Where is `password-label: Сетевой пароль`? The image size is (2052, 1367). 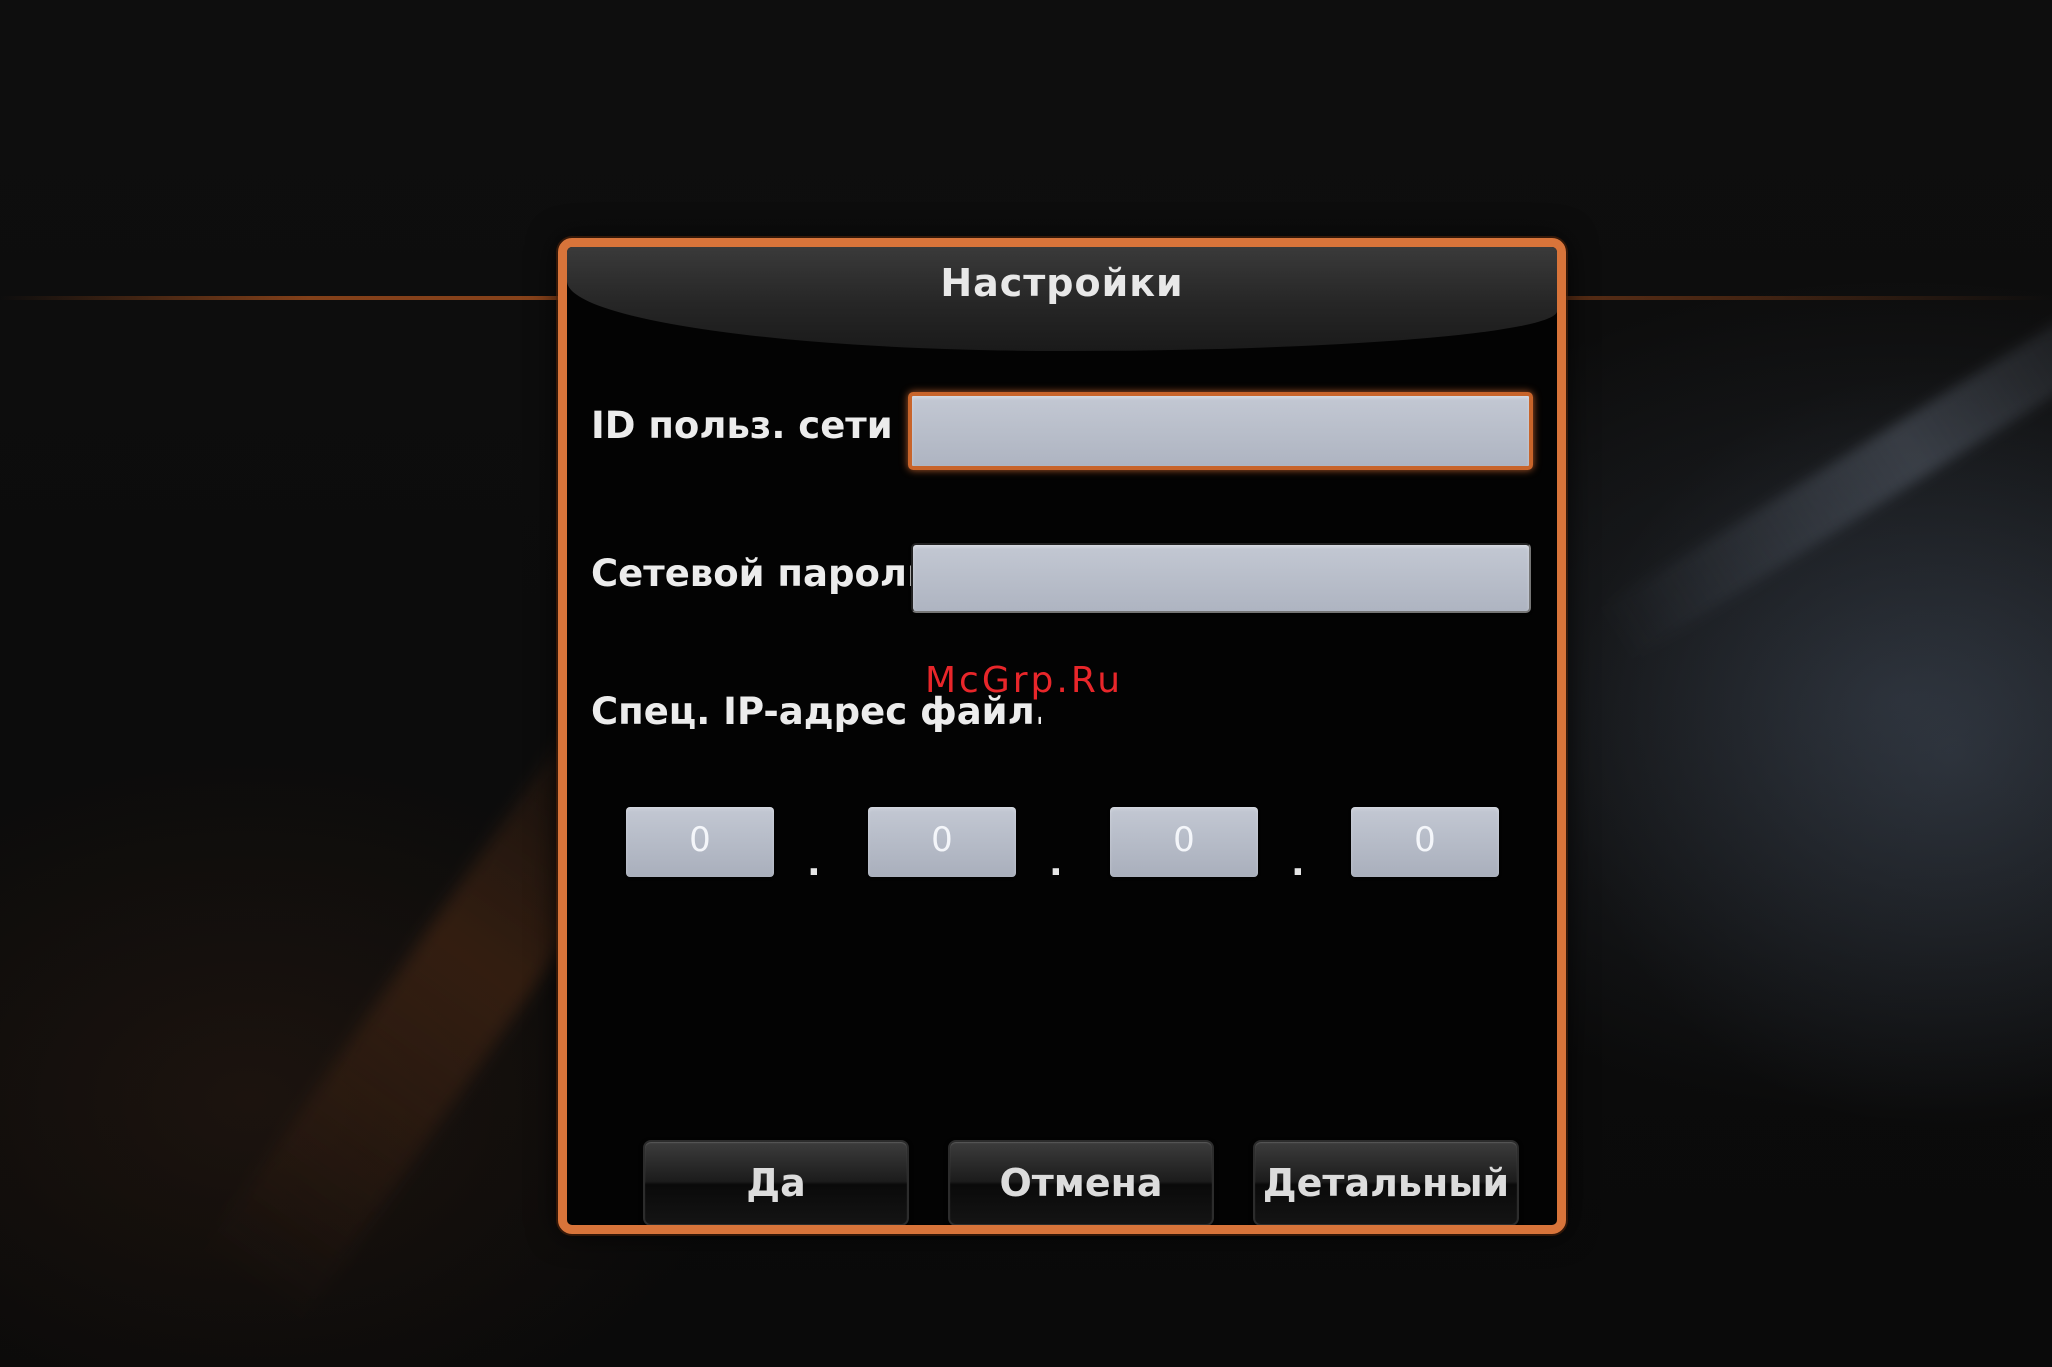 password-label: Сетевой пароль is located at coordinates (761, 573).